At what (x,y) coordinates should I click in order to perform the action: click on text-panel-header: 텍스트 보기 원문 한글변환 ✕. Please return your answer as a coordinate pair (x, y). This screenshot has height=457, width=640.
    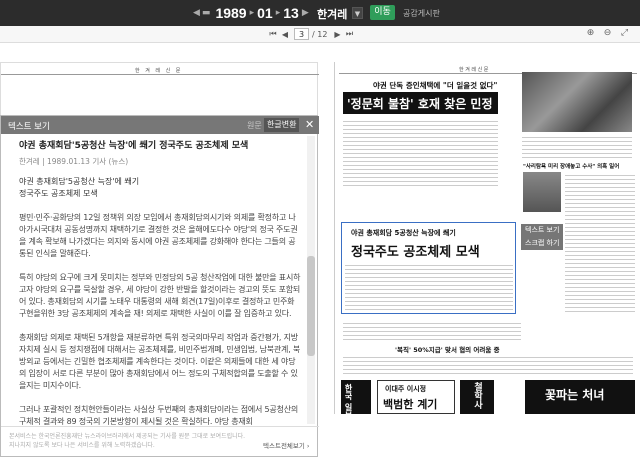
    Looking at the image, I should click on (160, 125).